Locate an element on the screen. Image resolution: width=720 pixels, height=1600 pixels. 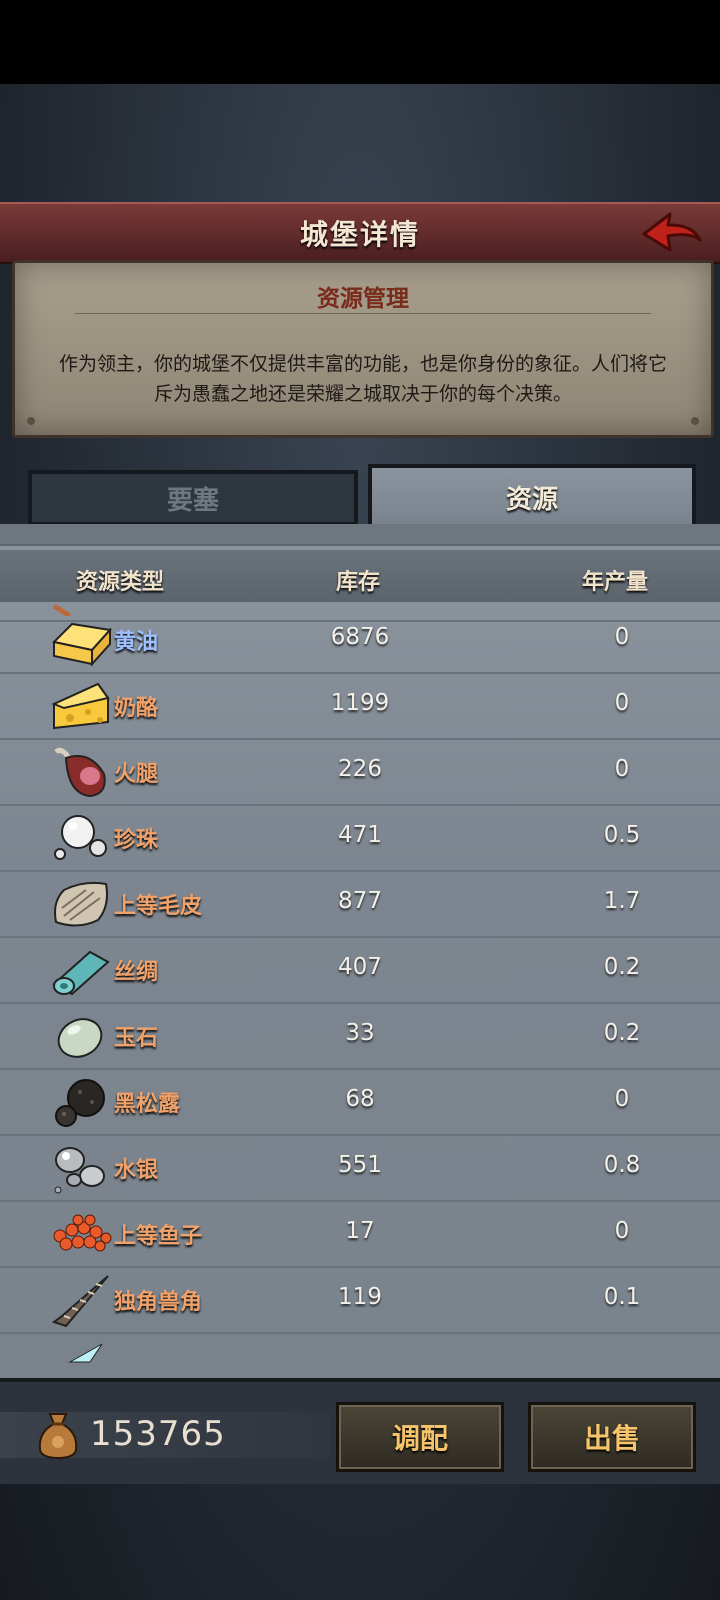
resource-stock: 6876 is located at coordinates (360, 637).